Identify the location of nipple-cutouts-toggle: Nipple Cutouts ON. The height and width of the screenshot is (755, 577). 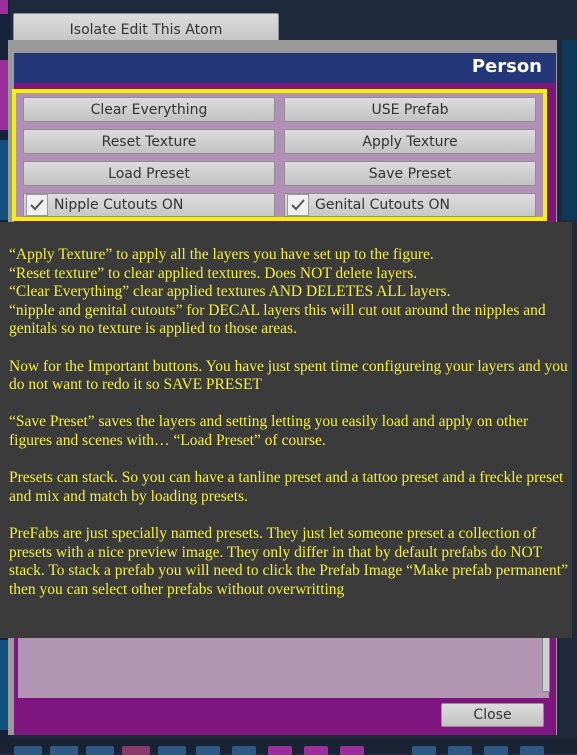
(149, 205).